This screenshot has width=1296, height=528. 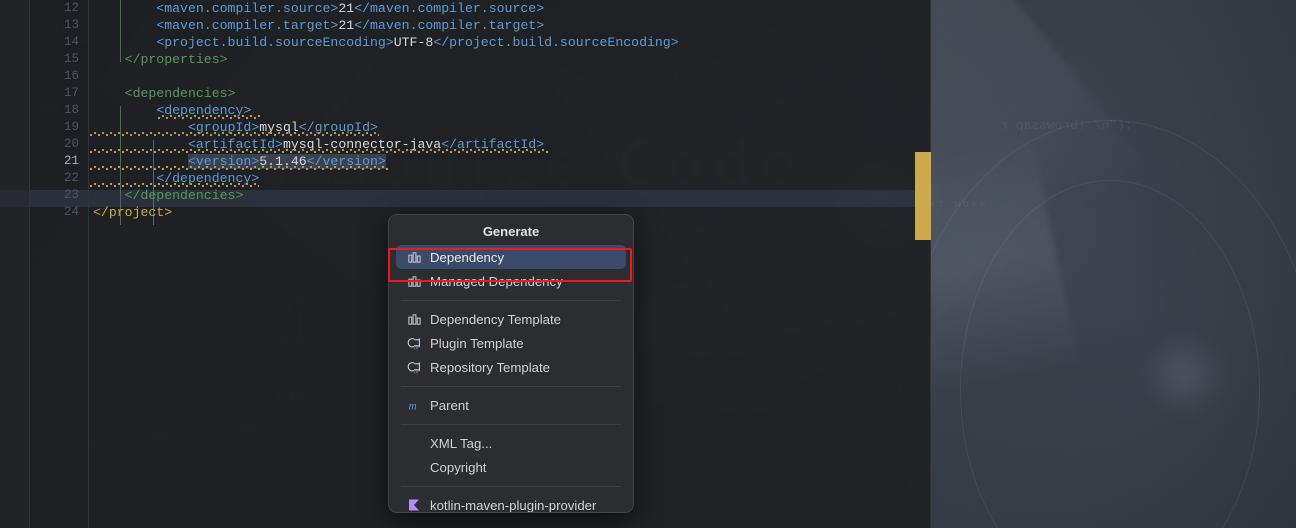 I want to click on code-token: </dependencies>, so click(x=184, y=195).